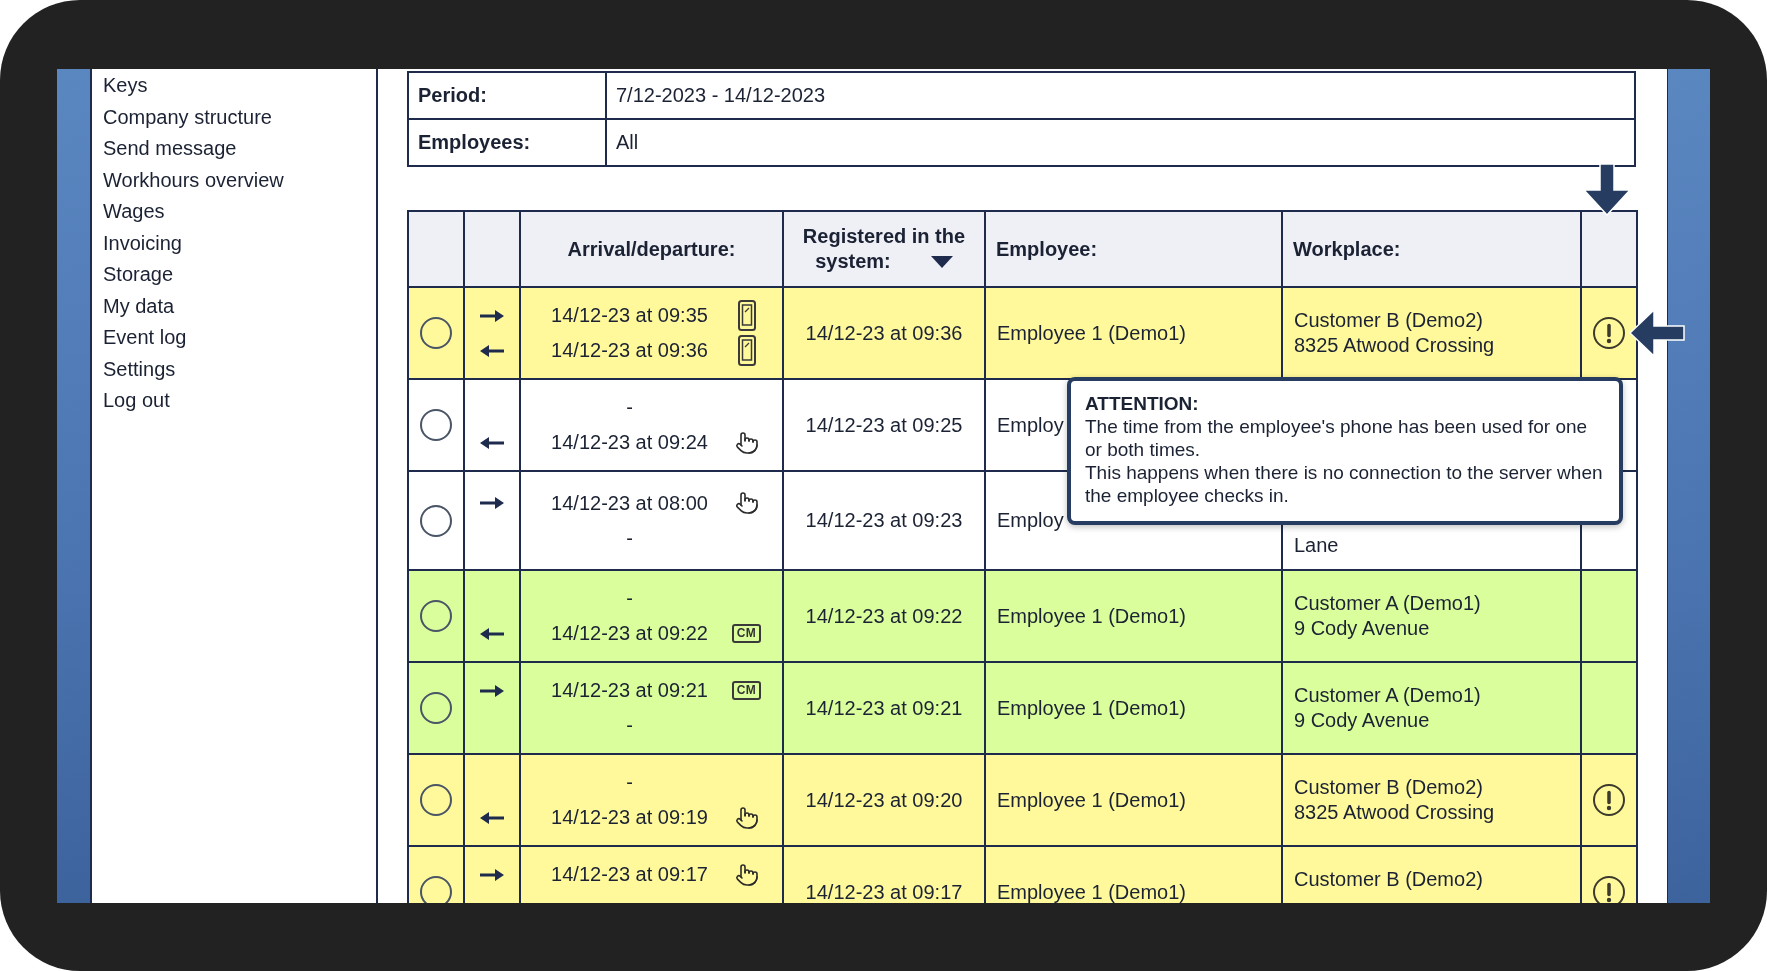  What do you see at coordinates (884, 615) in the screenshot?
I see `registered-time: 14/12-23 at 09:22` at bounding box center [884, 615].